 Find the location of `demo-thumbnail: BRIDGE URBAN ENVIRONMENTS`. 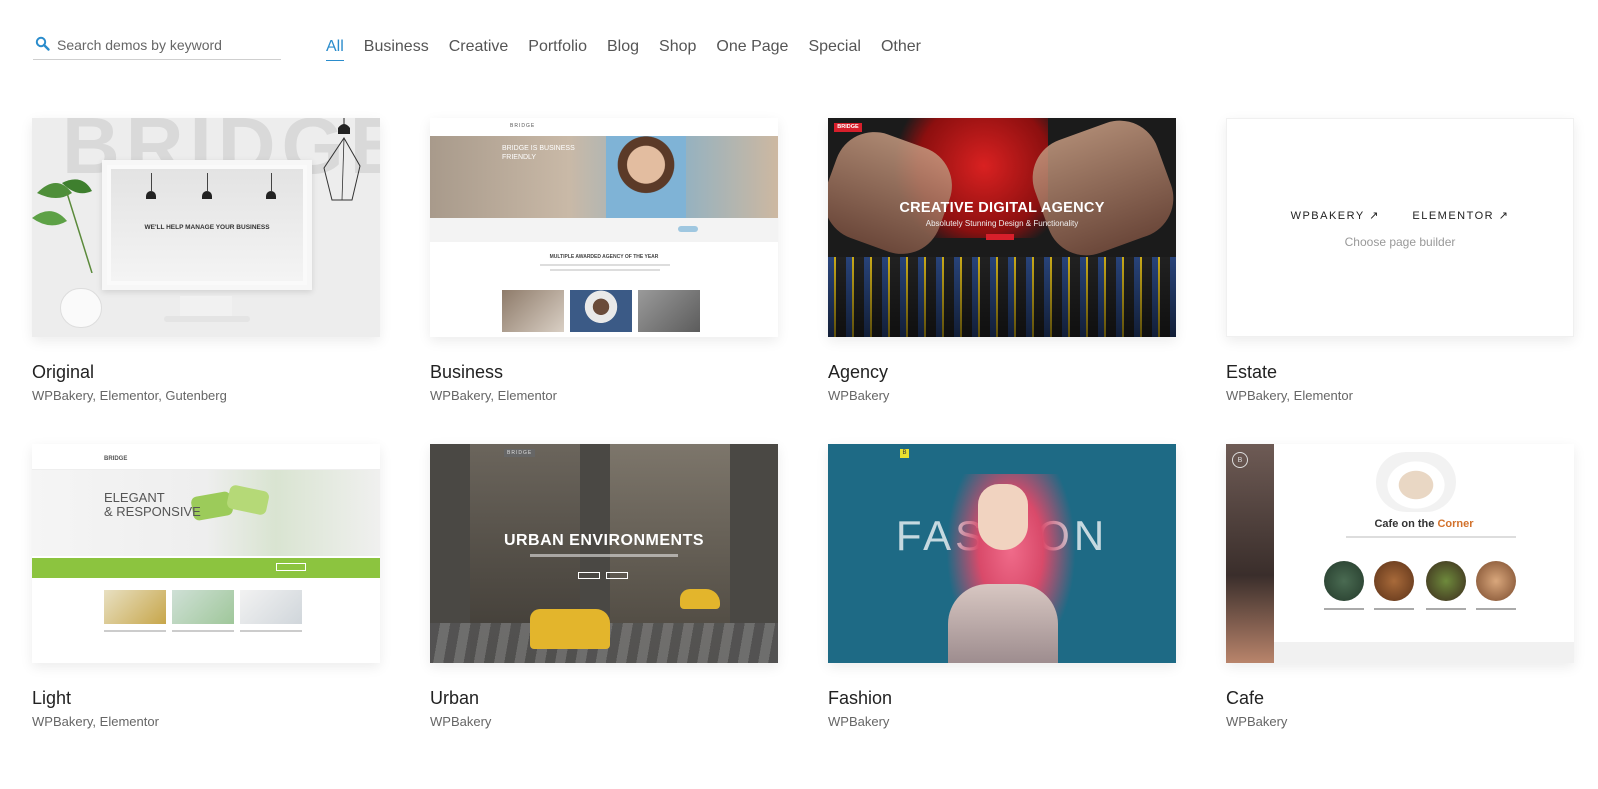

demo-thumbnail: BRIDGE URBAN ENVIRONMENTS is located at coordinates (604, 553).